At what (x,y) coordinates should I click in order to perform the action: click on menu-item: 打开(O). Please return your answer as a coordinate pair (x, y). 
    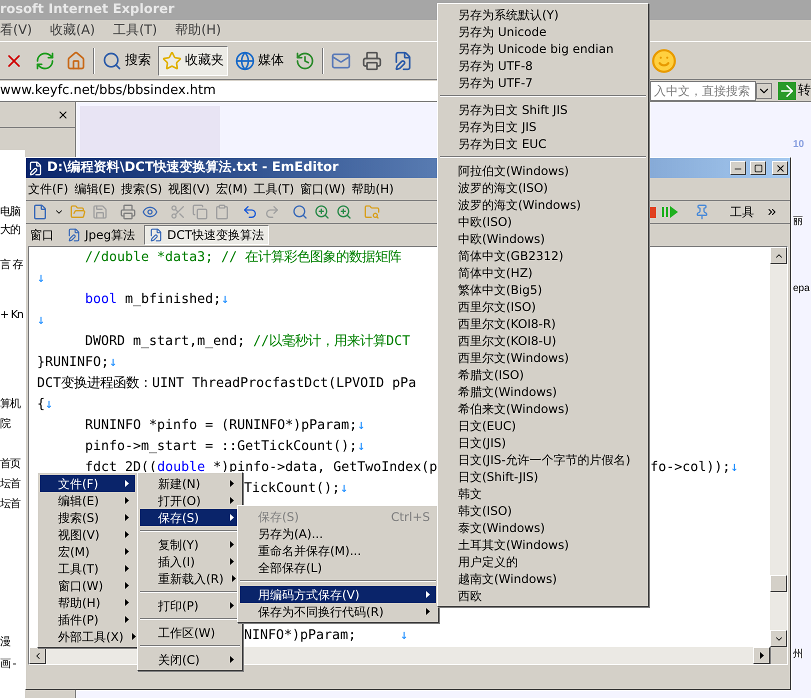
    Looking at the image, I should click on (190, 500).